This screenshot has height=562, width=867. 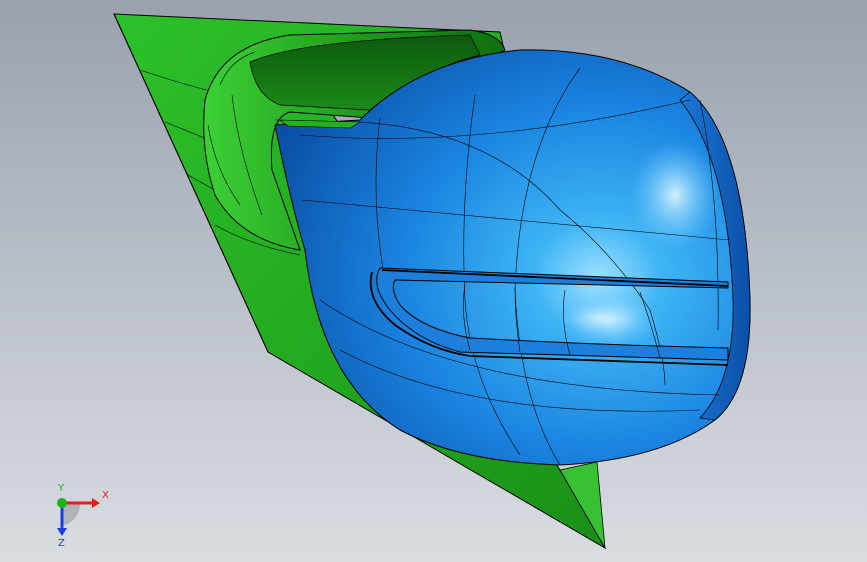 I want to click on coordinate-triad: X Z Y, so click(x=80, y=513).